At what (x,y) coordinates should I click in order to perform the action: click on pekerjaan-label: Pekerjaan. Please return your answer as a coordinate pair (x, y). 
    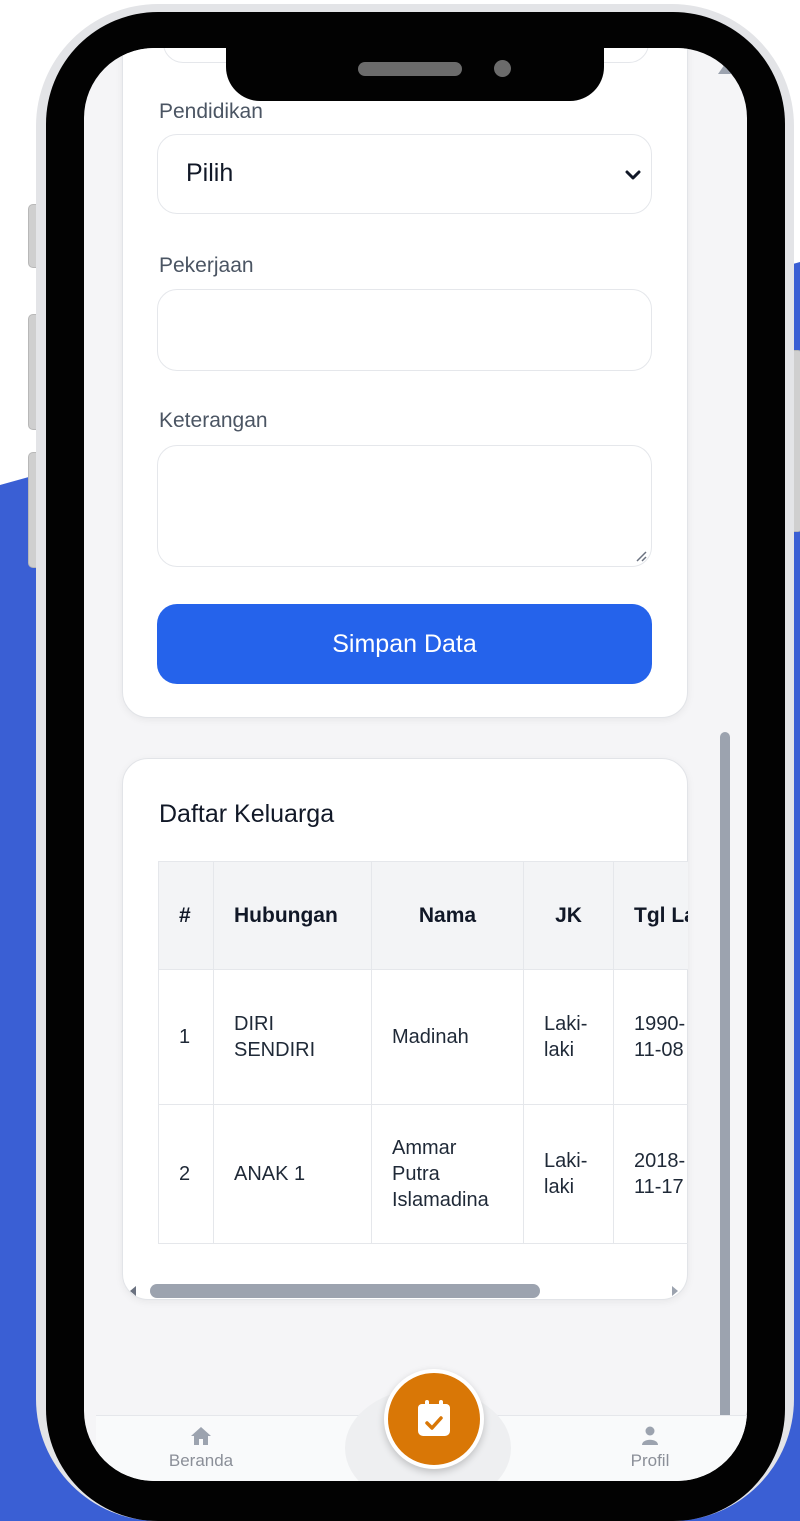
    Looking at the image, I should click on (206, 265).